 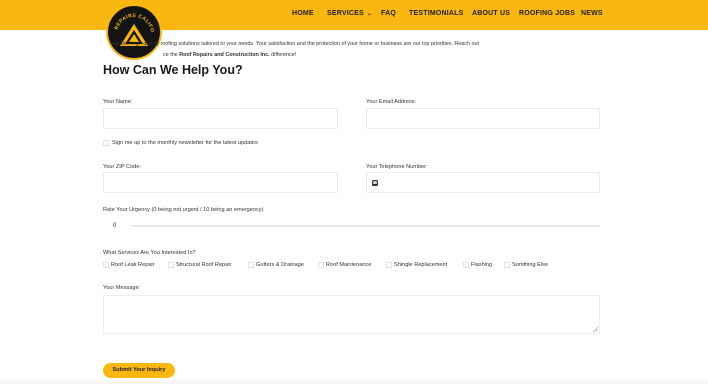 What do you see at coordinates (251, 265) in the screenshot?
I see `service-checkbox-gutters` at bounding box center [251, 265].